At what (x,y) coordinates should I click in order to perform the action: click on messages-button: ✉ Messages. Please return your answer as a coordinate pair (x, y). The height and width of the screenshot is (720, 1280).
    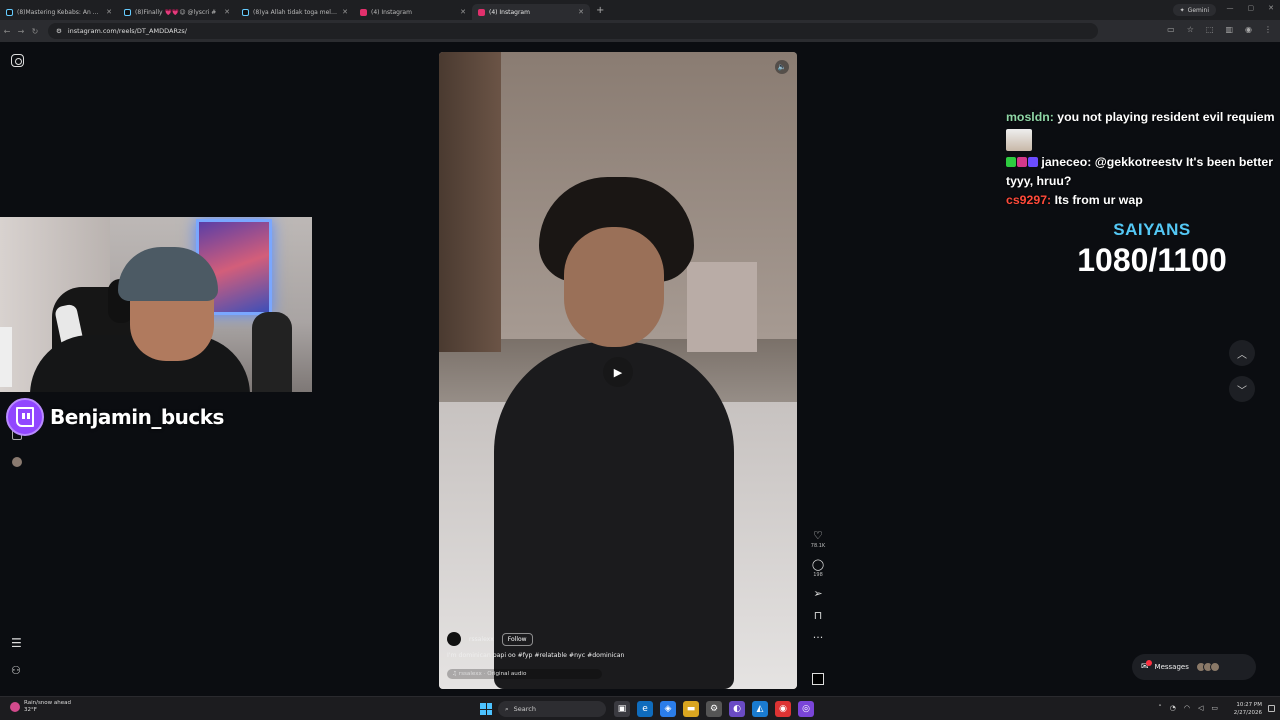
    Looking at the image, I should click on (1194, 667).